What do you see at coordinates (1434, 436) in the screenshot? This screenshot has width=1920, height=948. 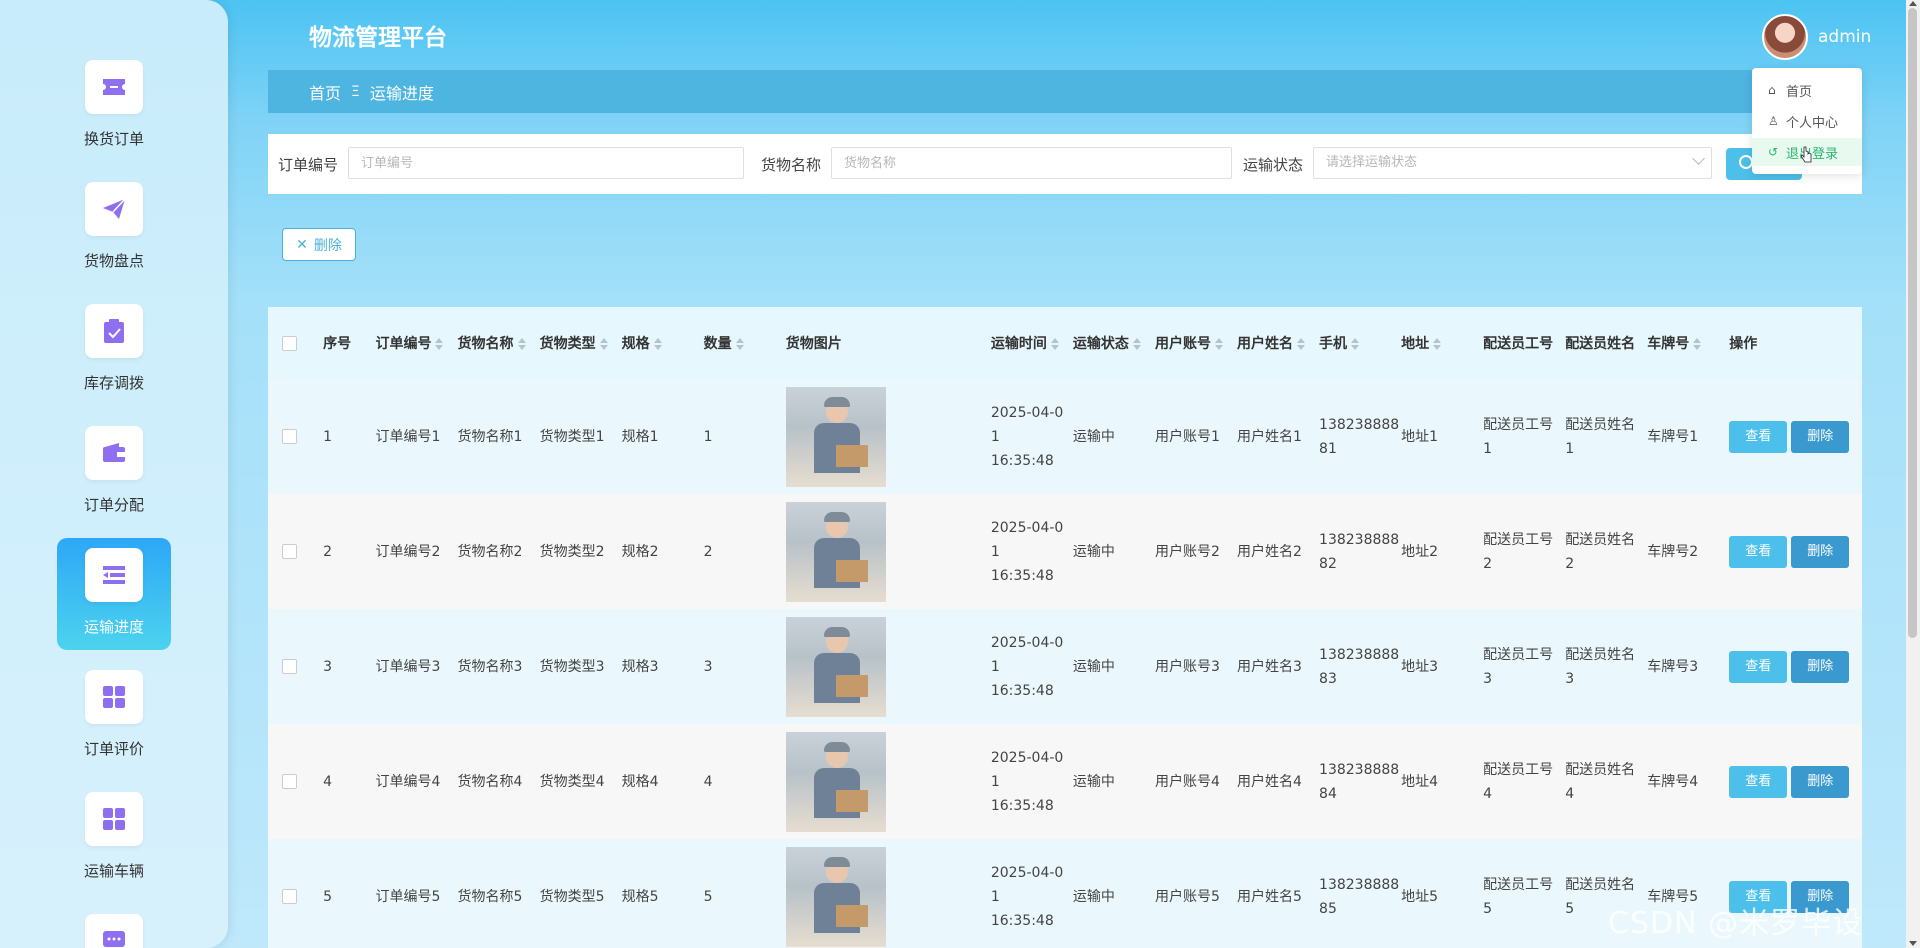 I see `cell-address: 地址1` at bounding box center [1434, 436].